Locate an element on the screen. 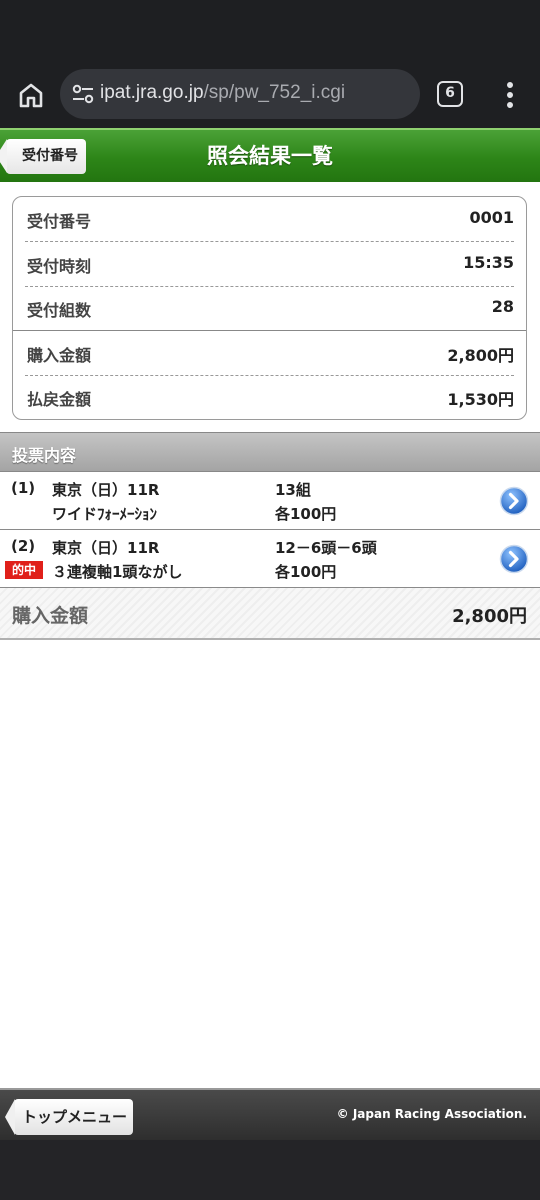 This screenshot has width=540, height=1200. purchase-amount-row: 購入金額 2,800円 is located at coordinates (269, 353).